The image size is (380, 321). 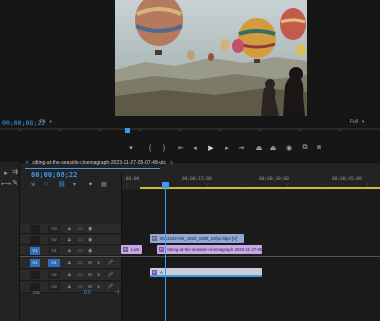 What do you see at coordinates (131, 179) in the screenshot?
I see `ruler-label: :00;00` at bounding box center [131, 179].